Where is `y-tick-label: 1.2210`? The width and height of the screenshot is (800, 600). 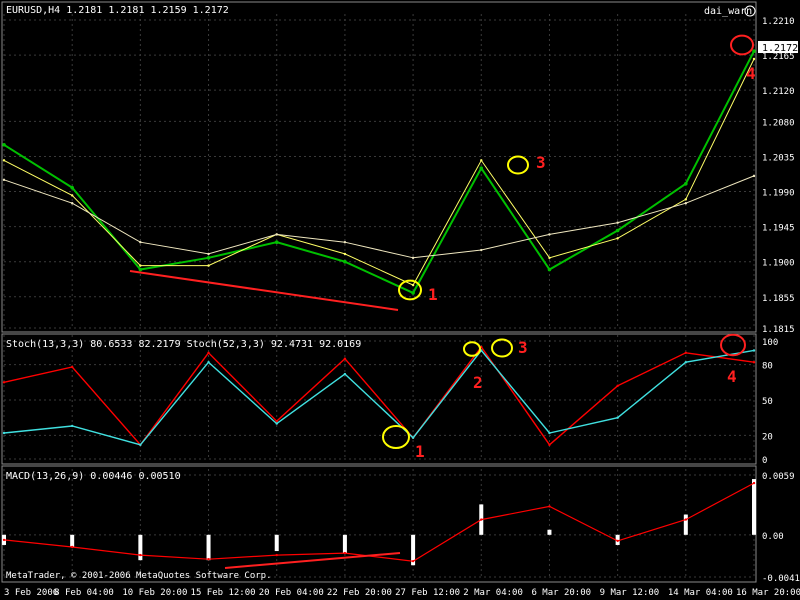 y-tick-label: 1.2210 is located at coordinates (778, 22).